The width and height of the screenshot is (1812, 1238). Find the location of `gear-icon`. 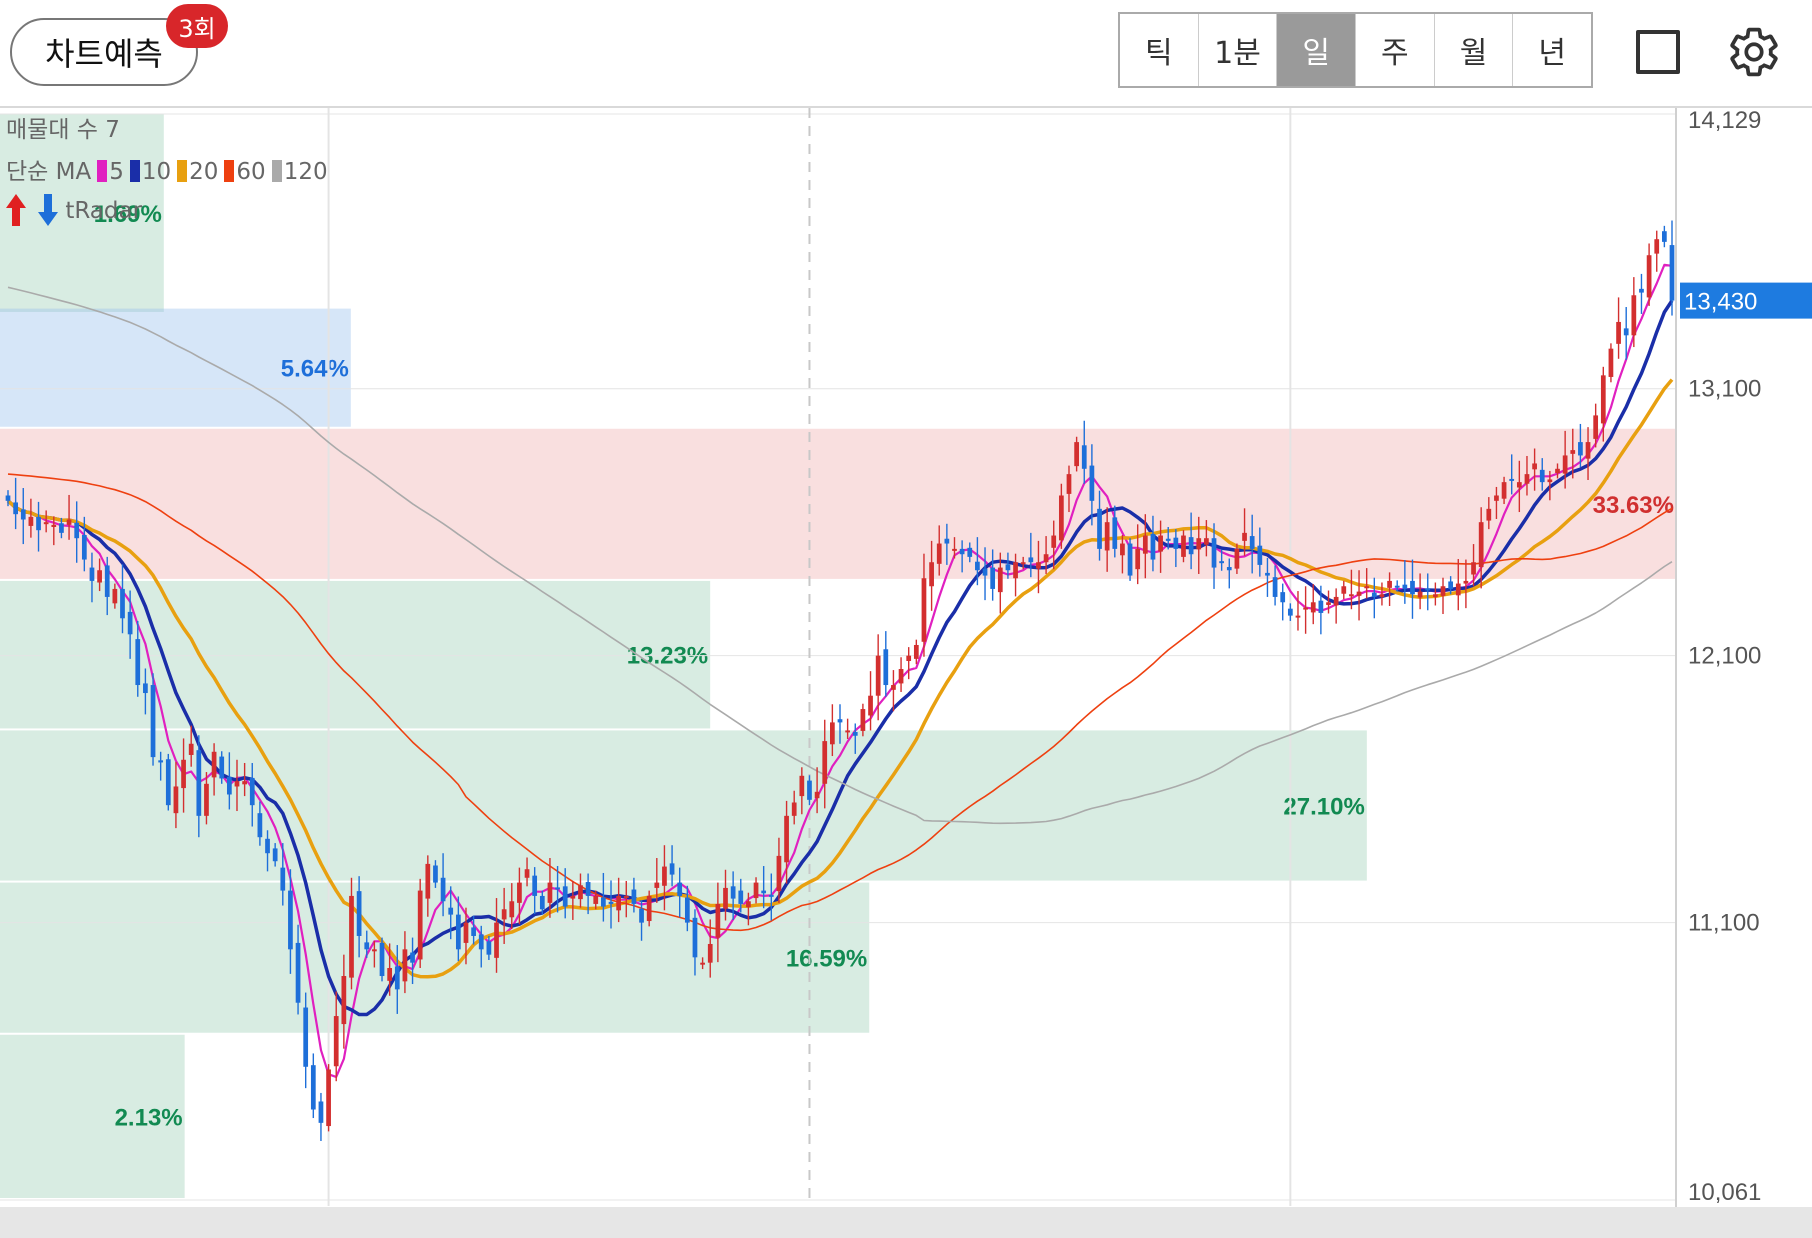

gear-icon is located at coordinates (1754, 52).